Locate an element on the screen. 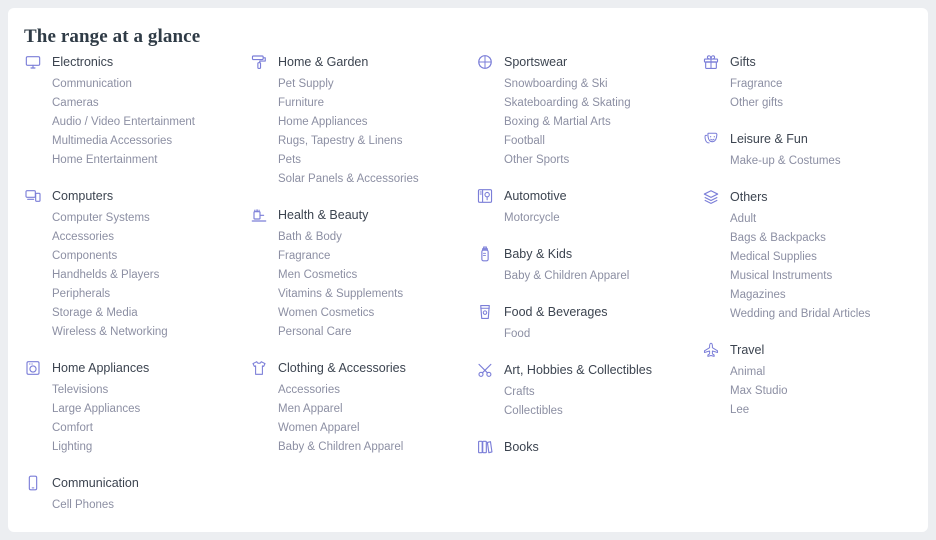 The height and width of the screenshot is (540, 936). category-group-link: Gifts is located at coordinates (809, 62).